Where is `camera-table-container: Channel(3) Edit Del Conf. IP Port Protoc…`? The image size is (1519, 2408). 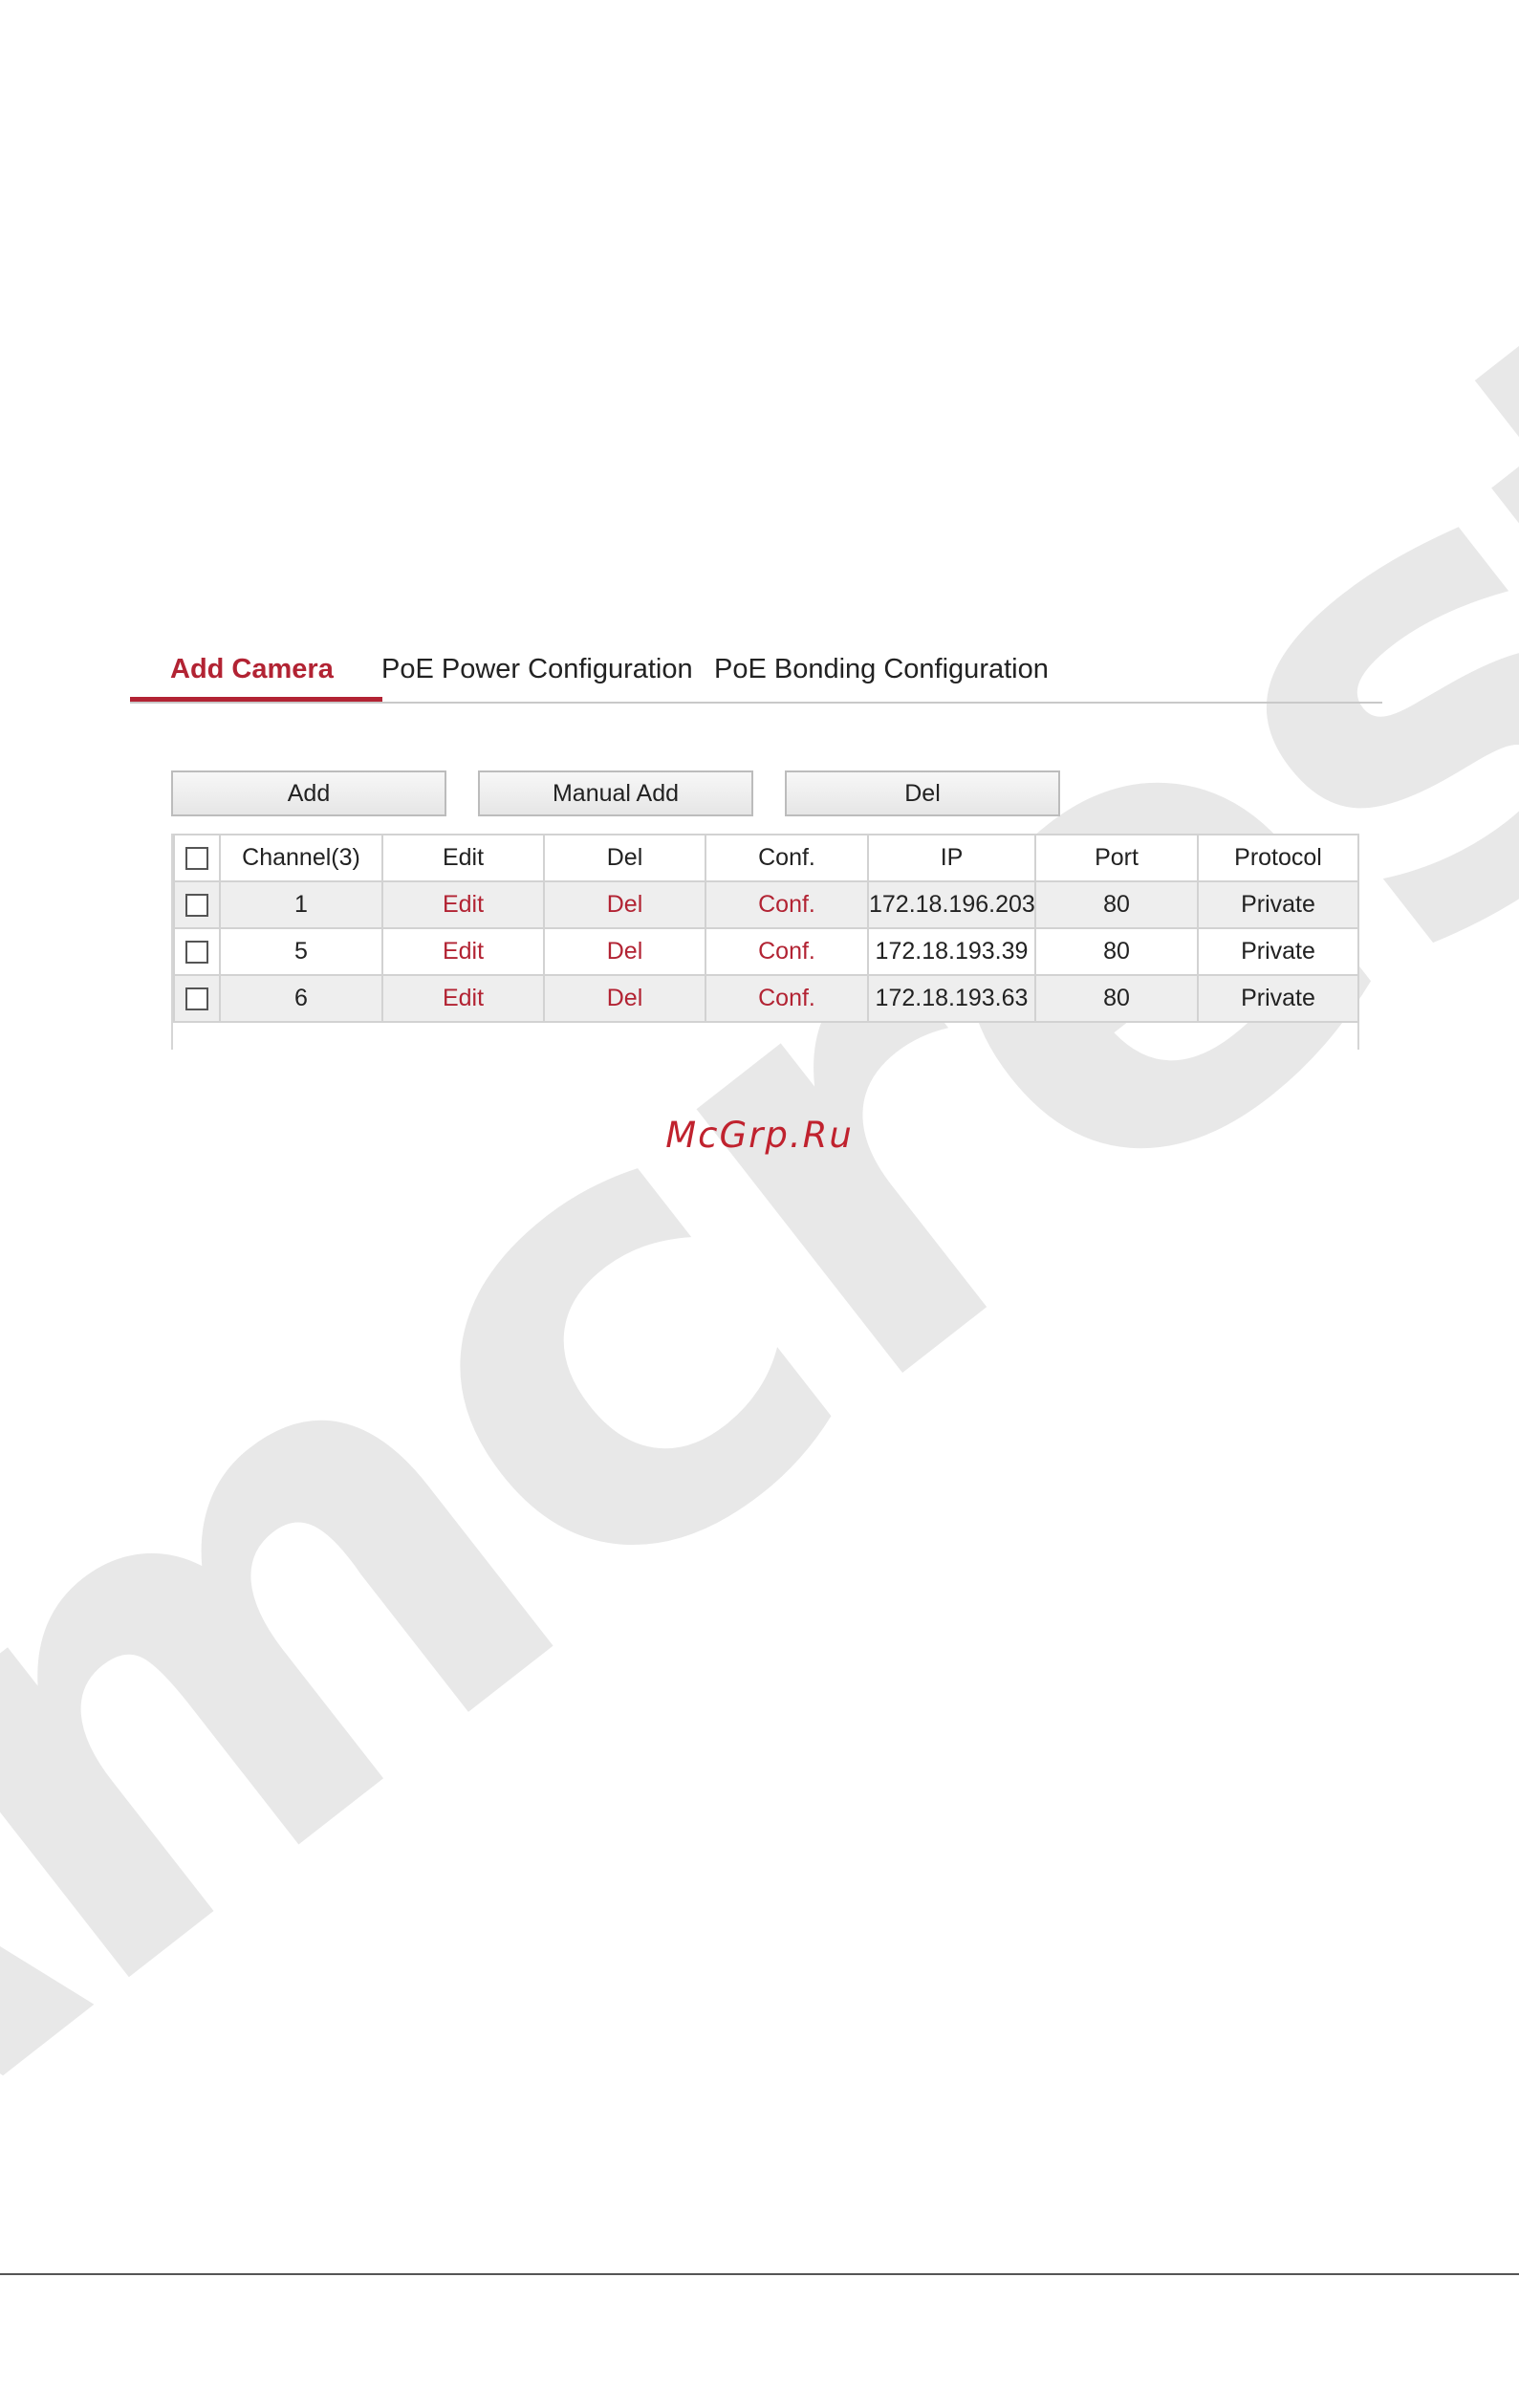 camera-table-container: Channel(3) Edit Del Conf. IP Port Protoc… is located at coordinates (765, 942).